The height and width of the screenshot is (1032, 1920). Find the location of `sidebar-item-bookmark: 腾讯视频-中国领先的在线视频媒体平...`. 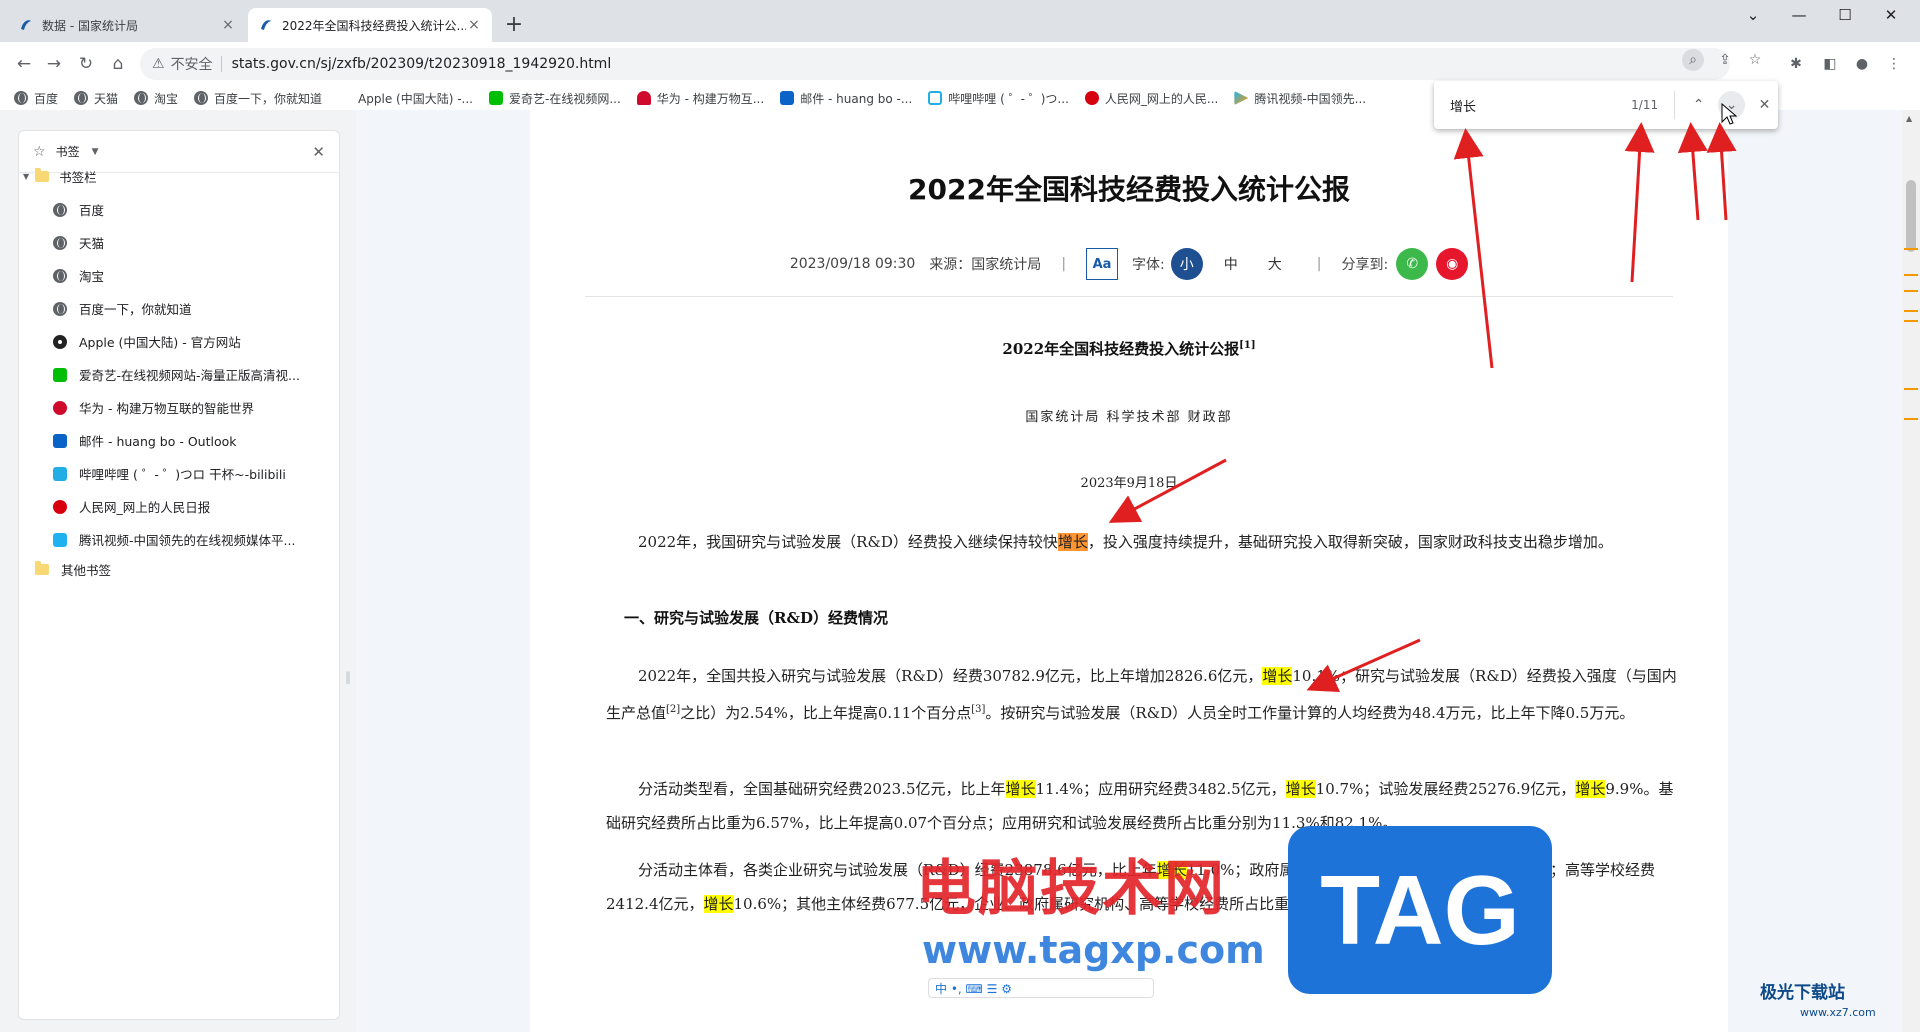

sidebar-item-bookmark: 腾讯视频-中国领先的在线视频媒体平... is located at coordinates (174, 539).